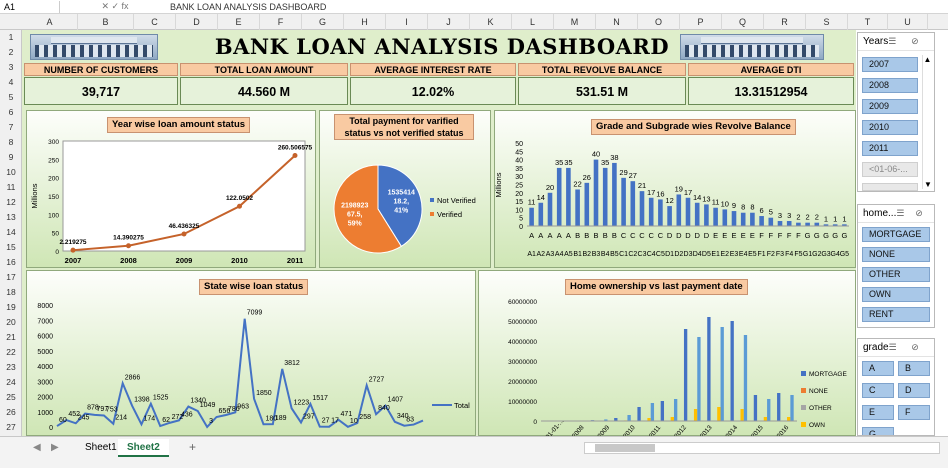  Describe the element at coordinates (11, 67) in the screenshot. I see `row-header: 3` at that location.